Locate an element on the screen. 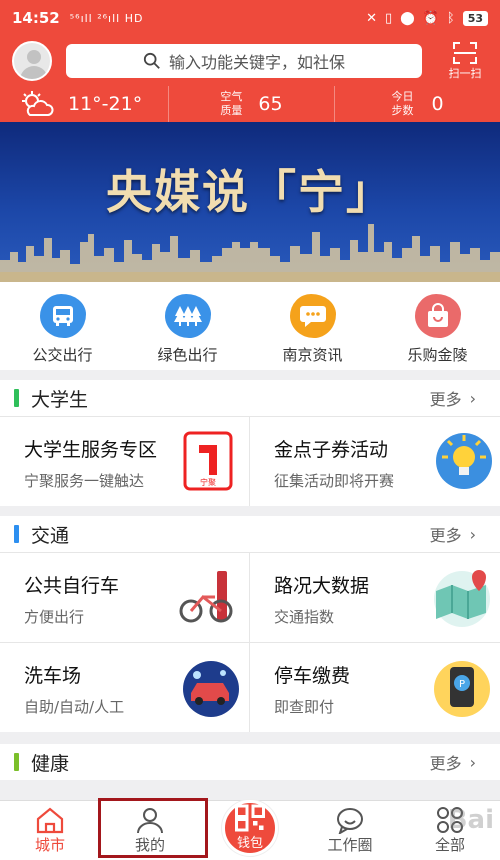 The image size is (500, 860). steps-cell: 今日 步数 0 is located at coordinates (417, 104).